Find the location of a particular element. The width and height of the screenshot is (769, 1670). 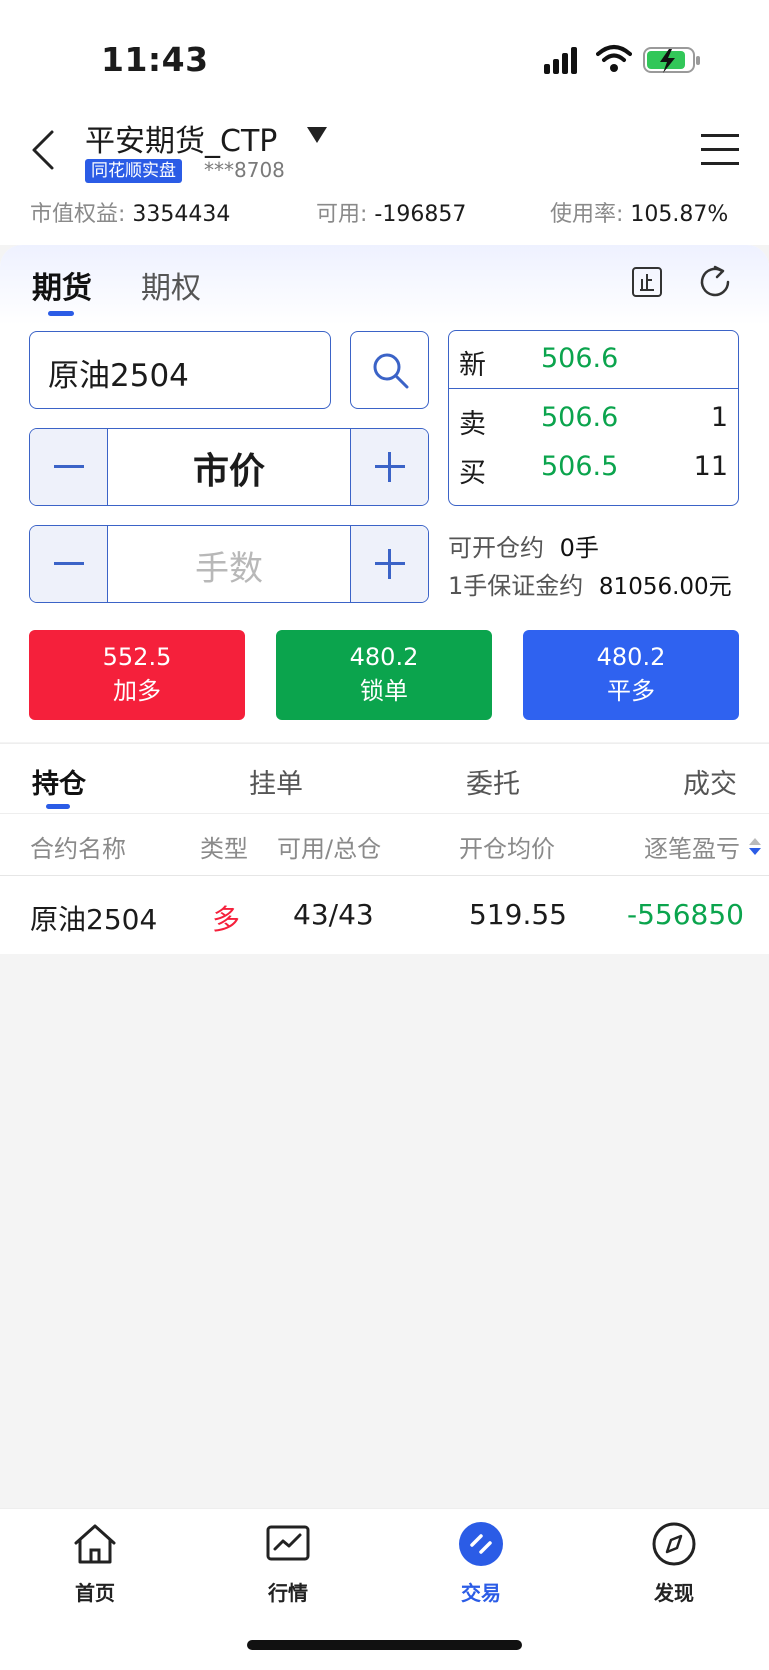

tab-pending: 挂单 is located at coordinates (276, 781).